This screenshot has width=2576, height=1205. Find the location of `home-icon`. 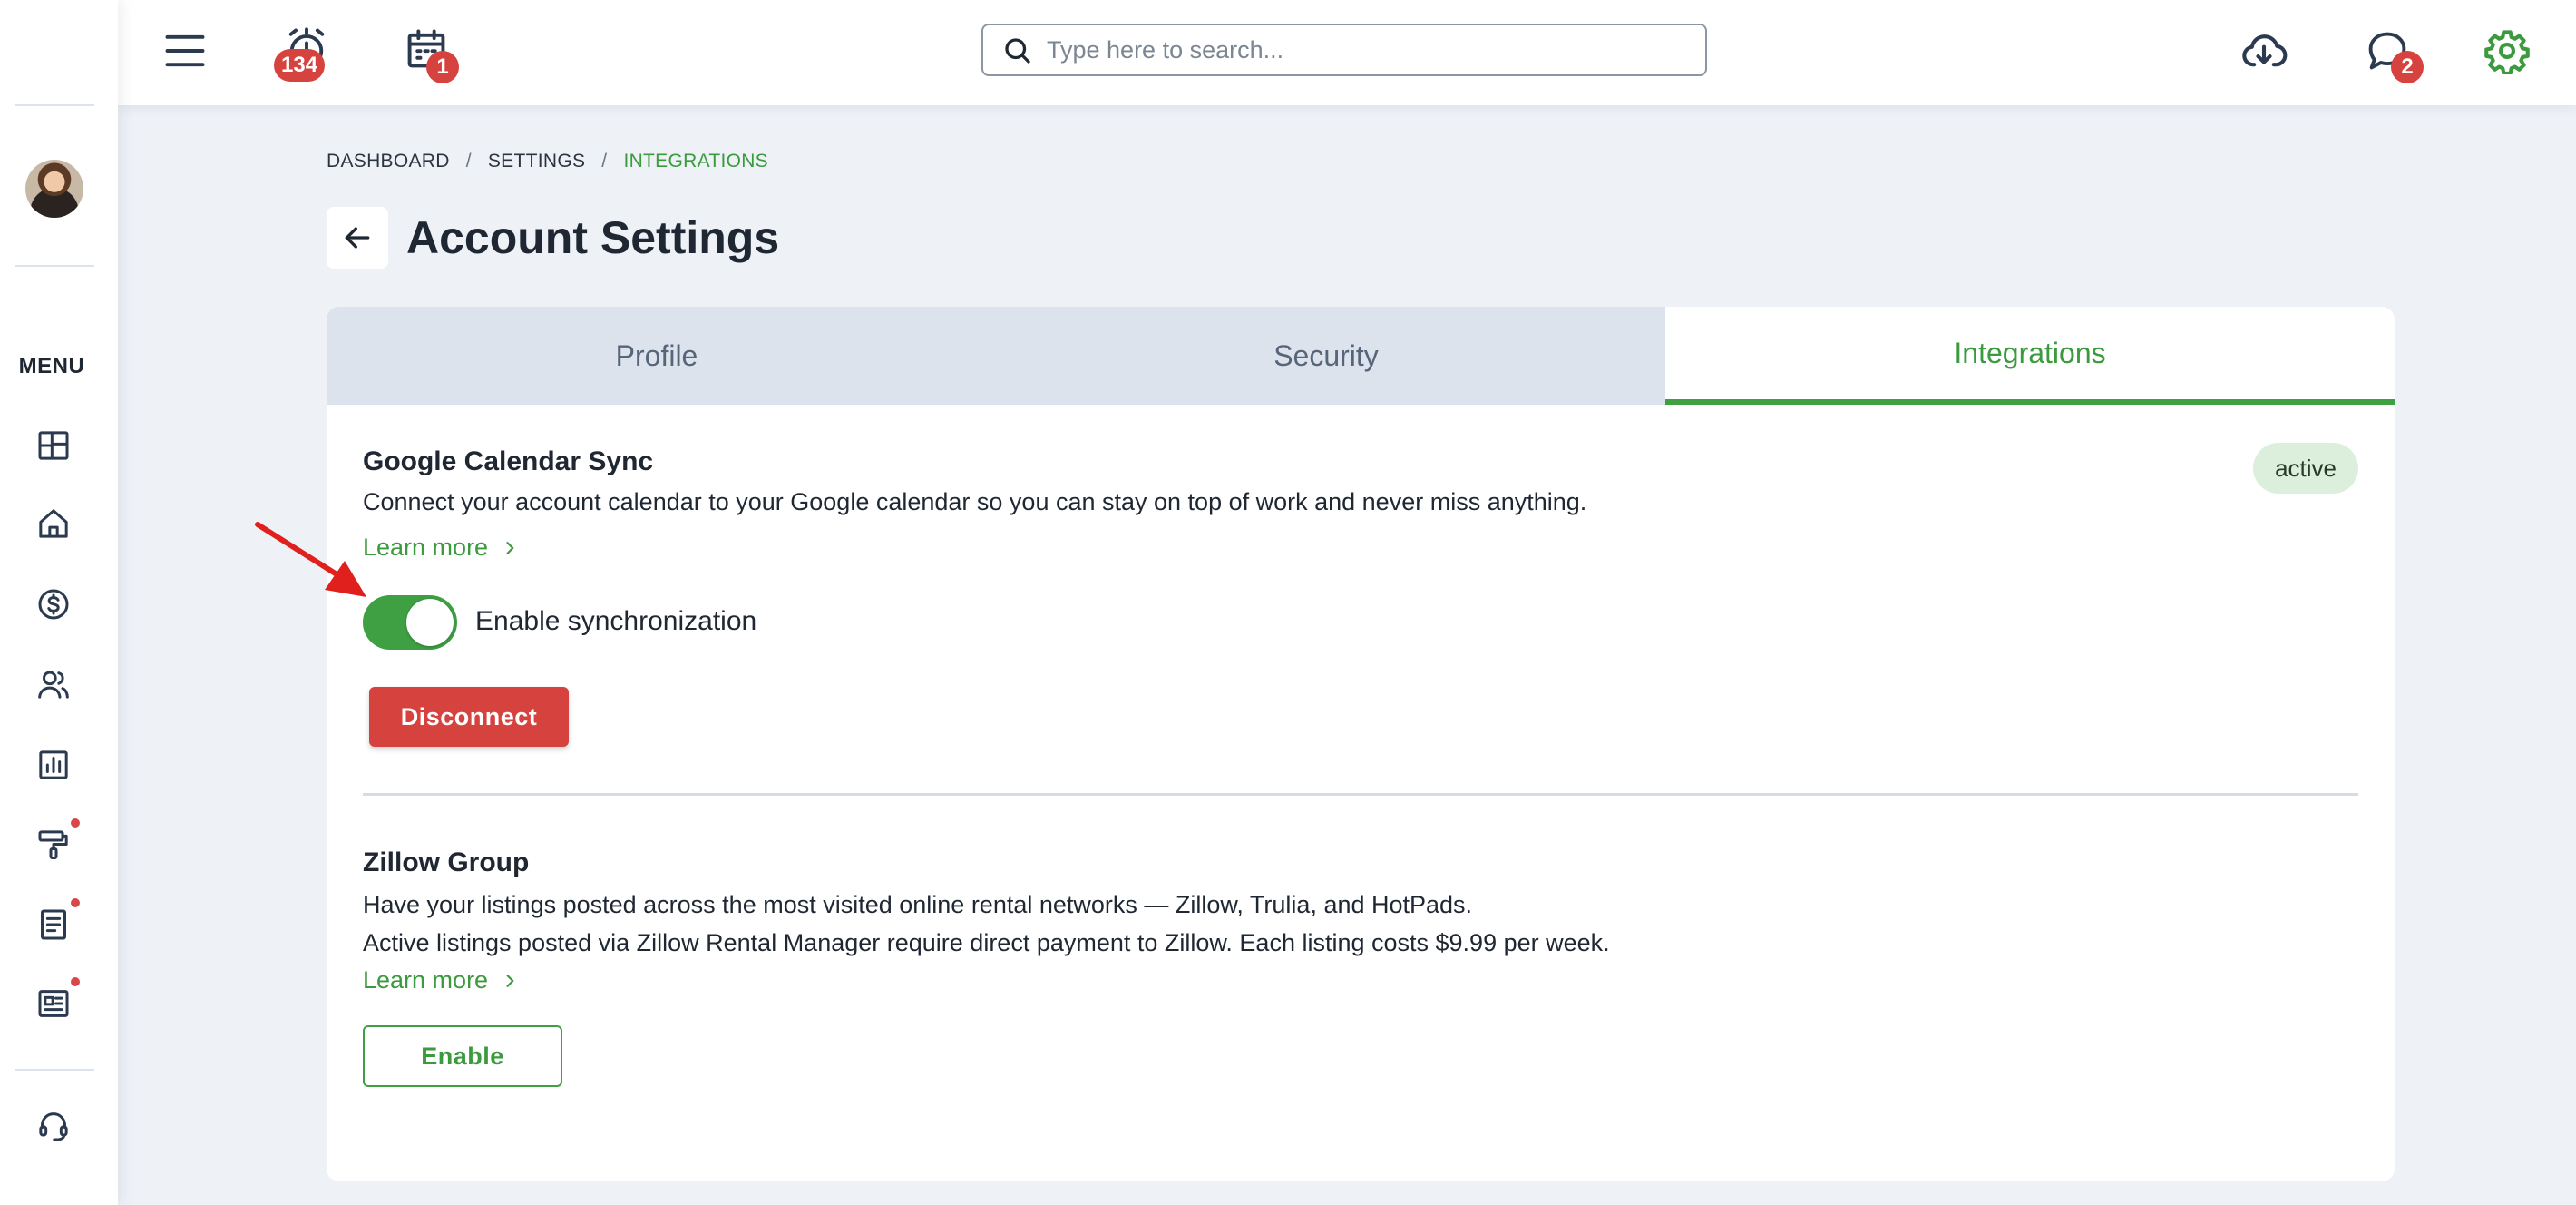

home-icon is located at coordinates (53, 523).